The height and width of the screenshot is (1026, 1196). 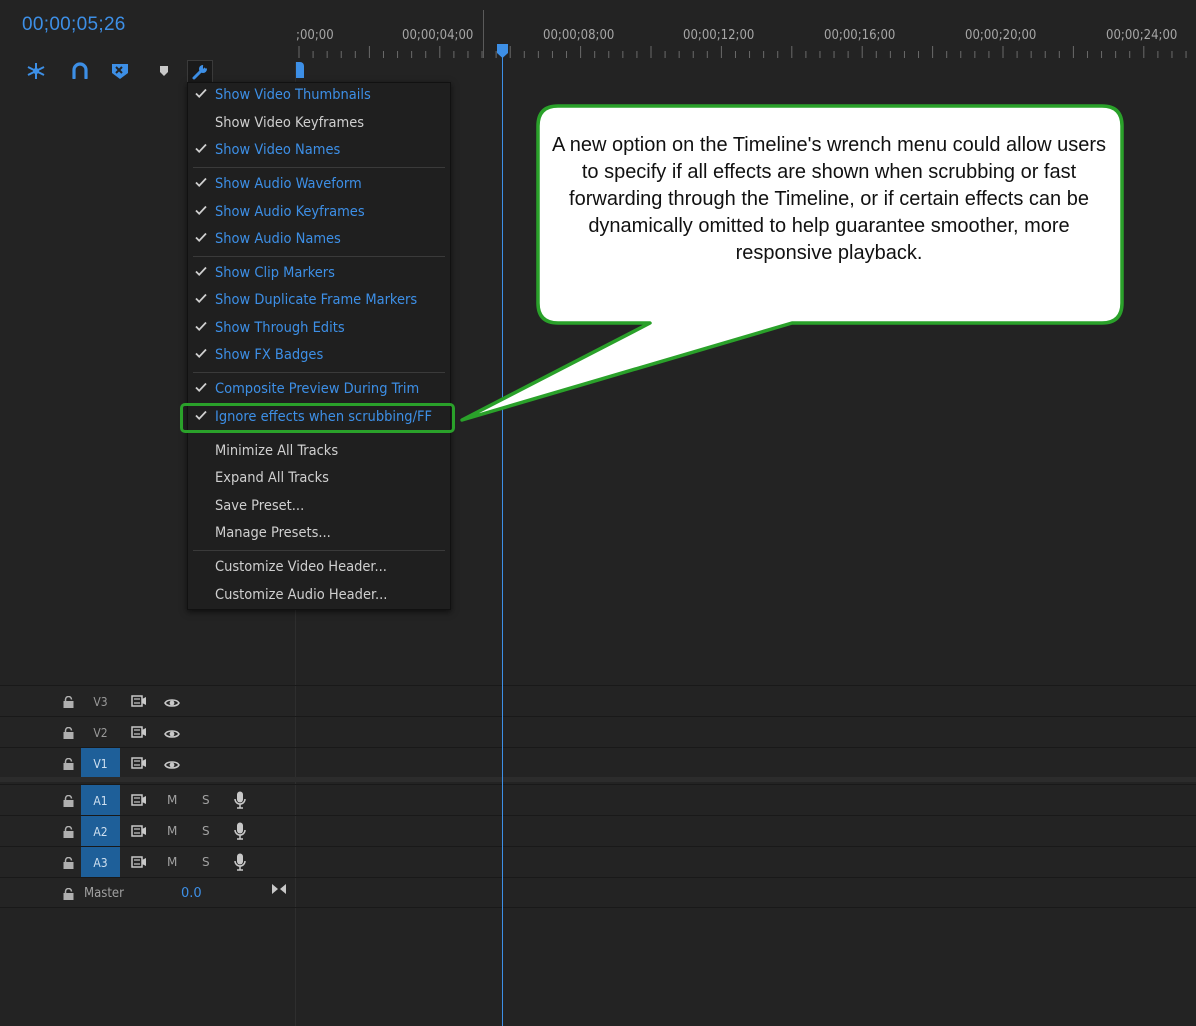 I want to click on menu-item: Expand All Tracks, so click(x=319, y=479).